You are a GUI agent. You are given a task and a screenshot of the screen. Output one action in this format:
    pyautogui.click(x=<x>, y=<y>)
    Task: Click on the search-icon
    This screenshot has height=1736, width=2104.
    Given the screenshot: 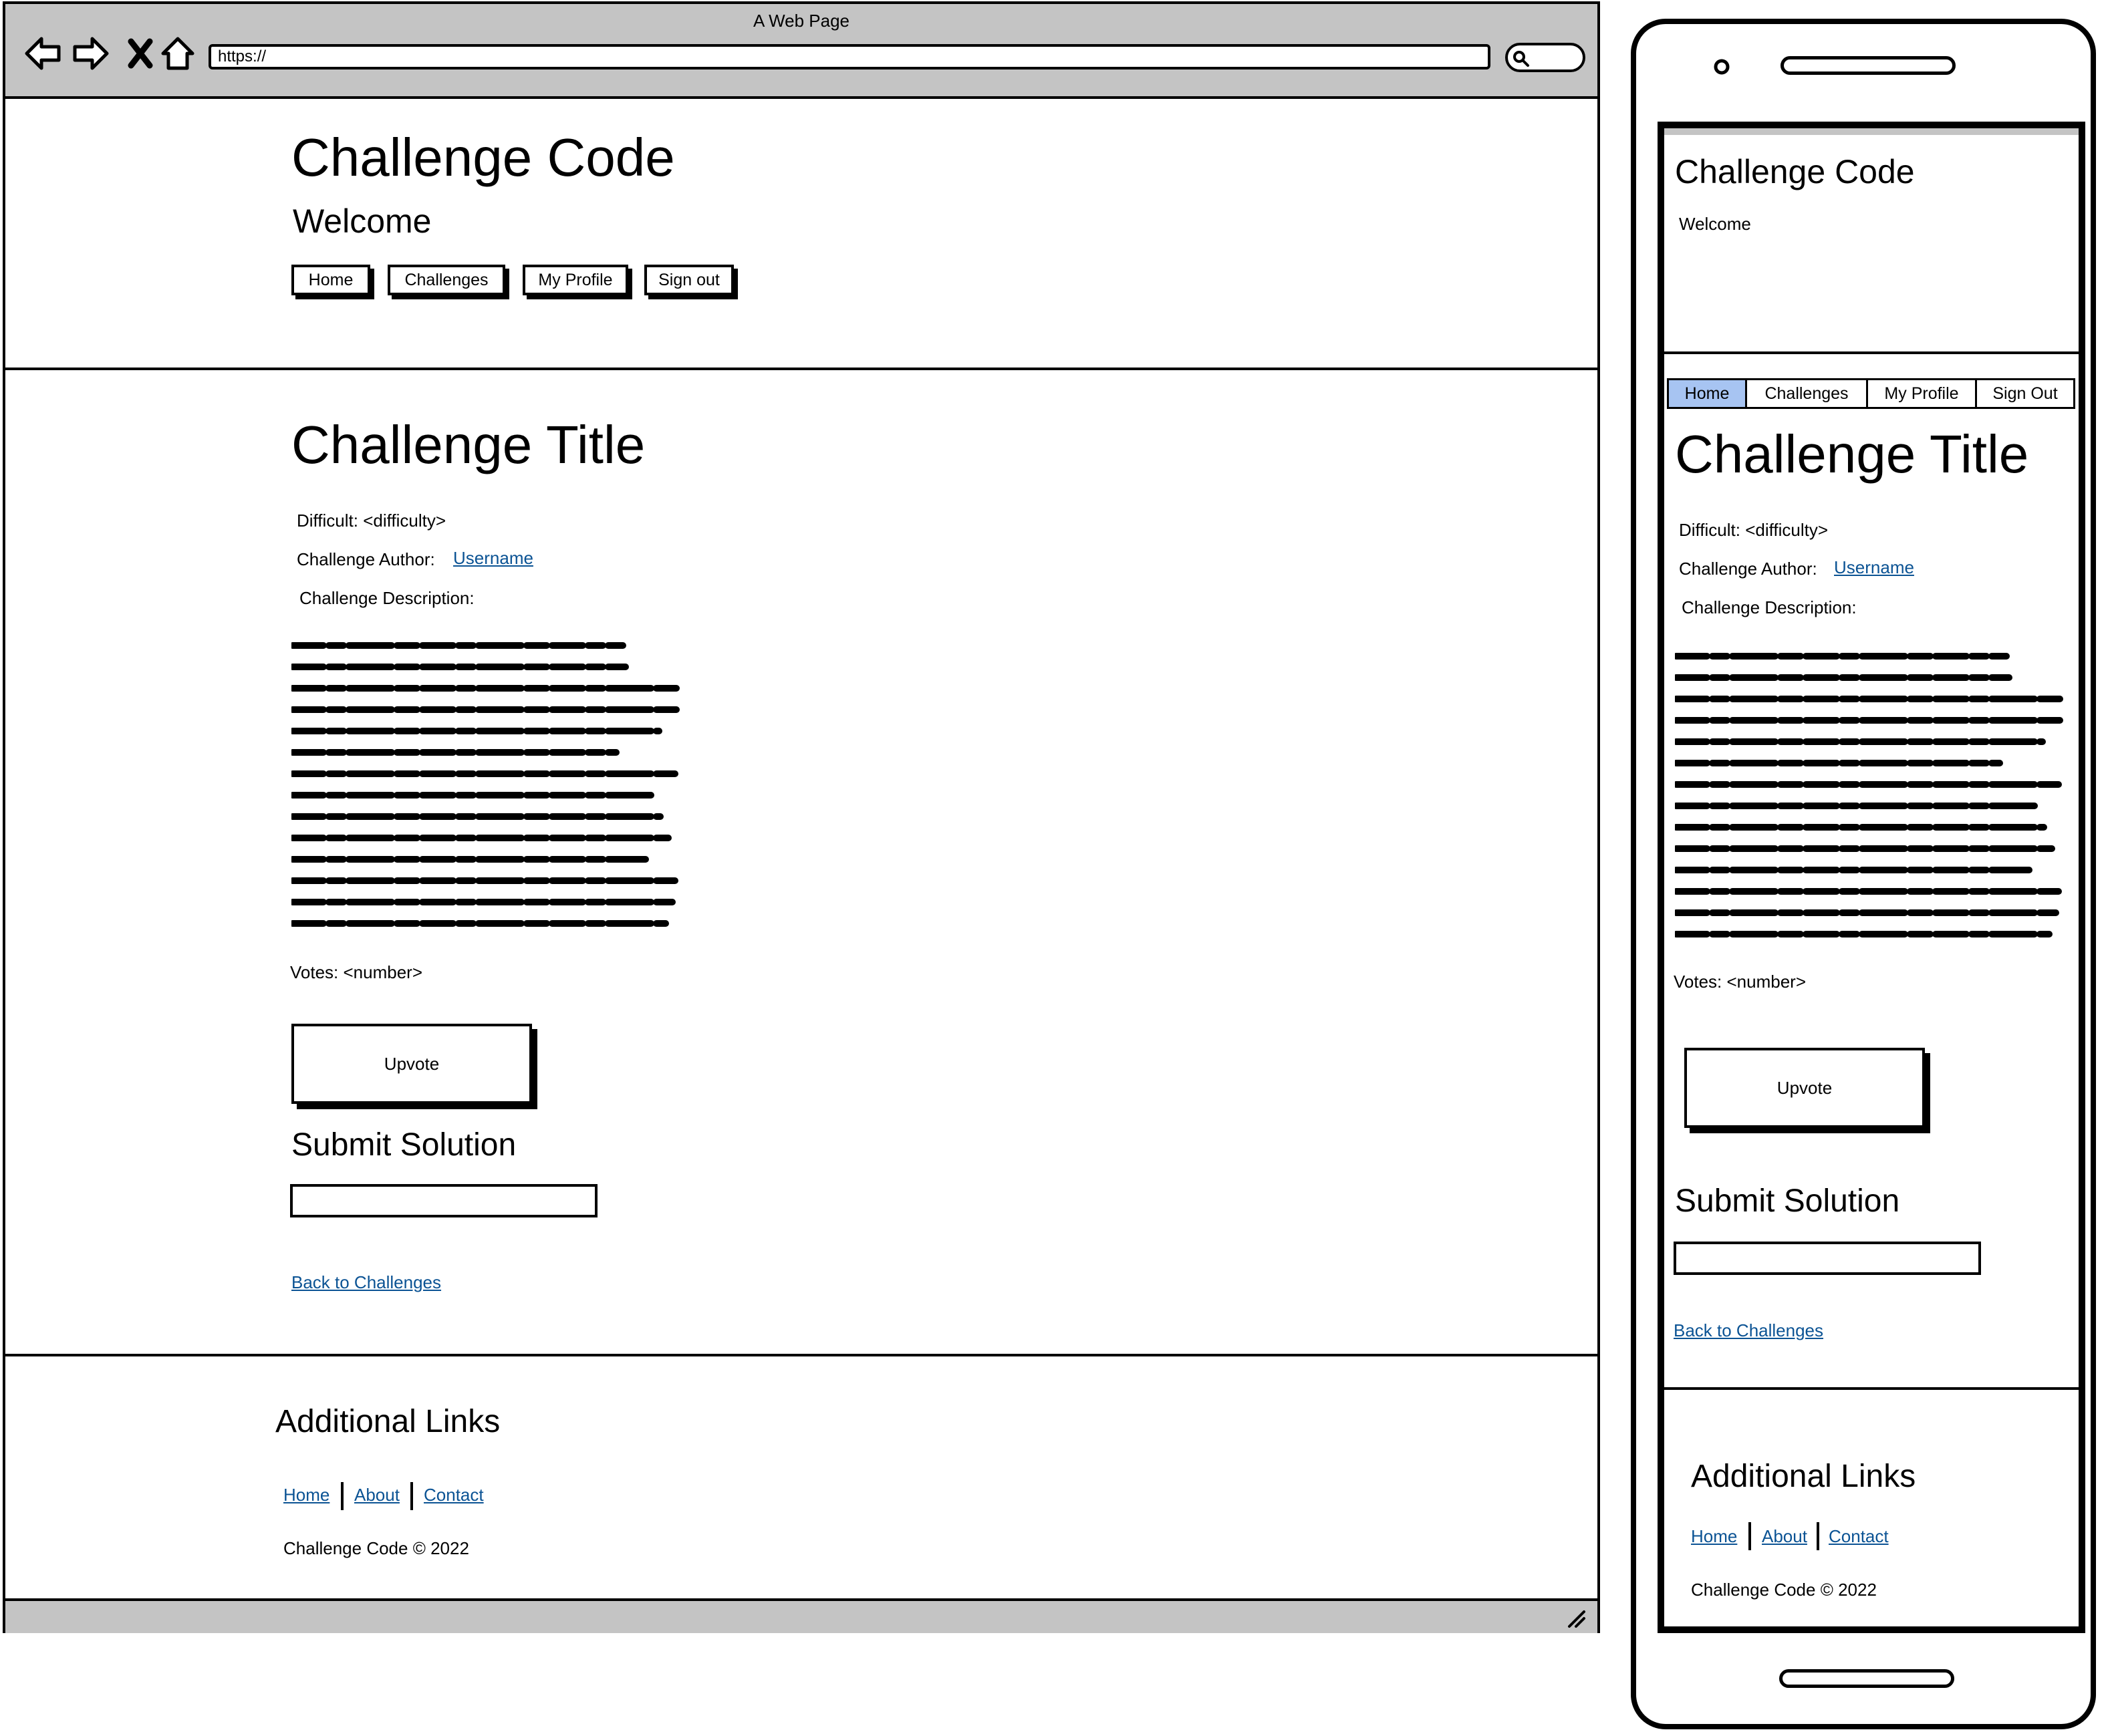 What is the action you would take?
    pyautogui.click(x=1521, y=59)
    